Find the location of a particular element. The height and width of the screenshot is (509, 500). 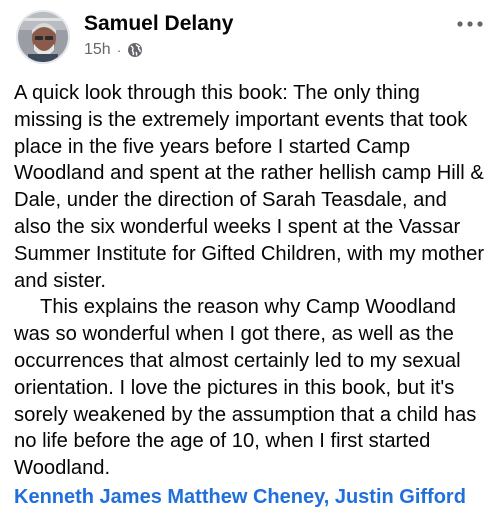

post-timestamp: 15h is located at coordinates (97, 50).